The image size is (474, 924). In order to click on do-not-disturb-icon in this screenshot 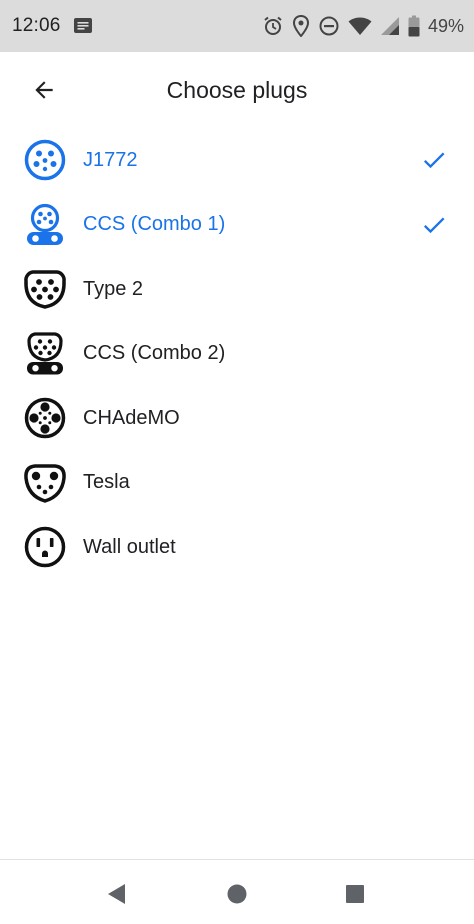, I will do `click(329, 26)`.